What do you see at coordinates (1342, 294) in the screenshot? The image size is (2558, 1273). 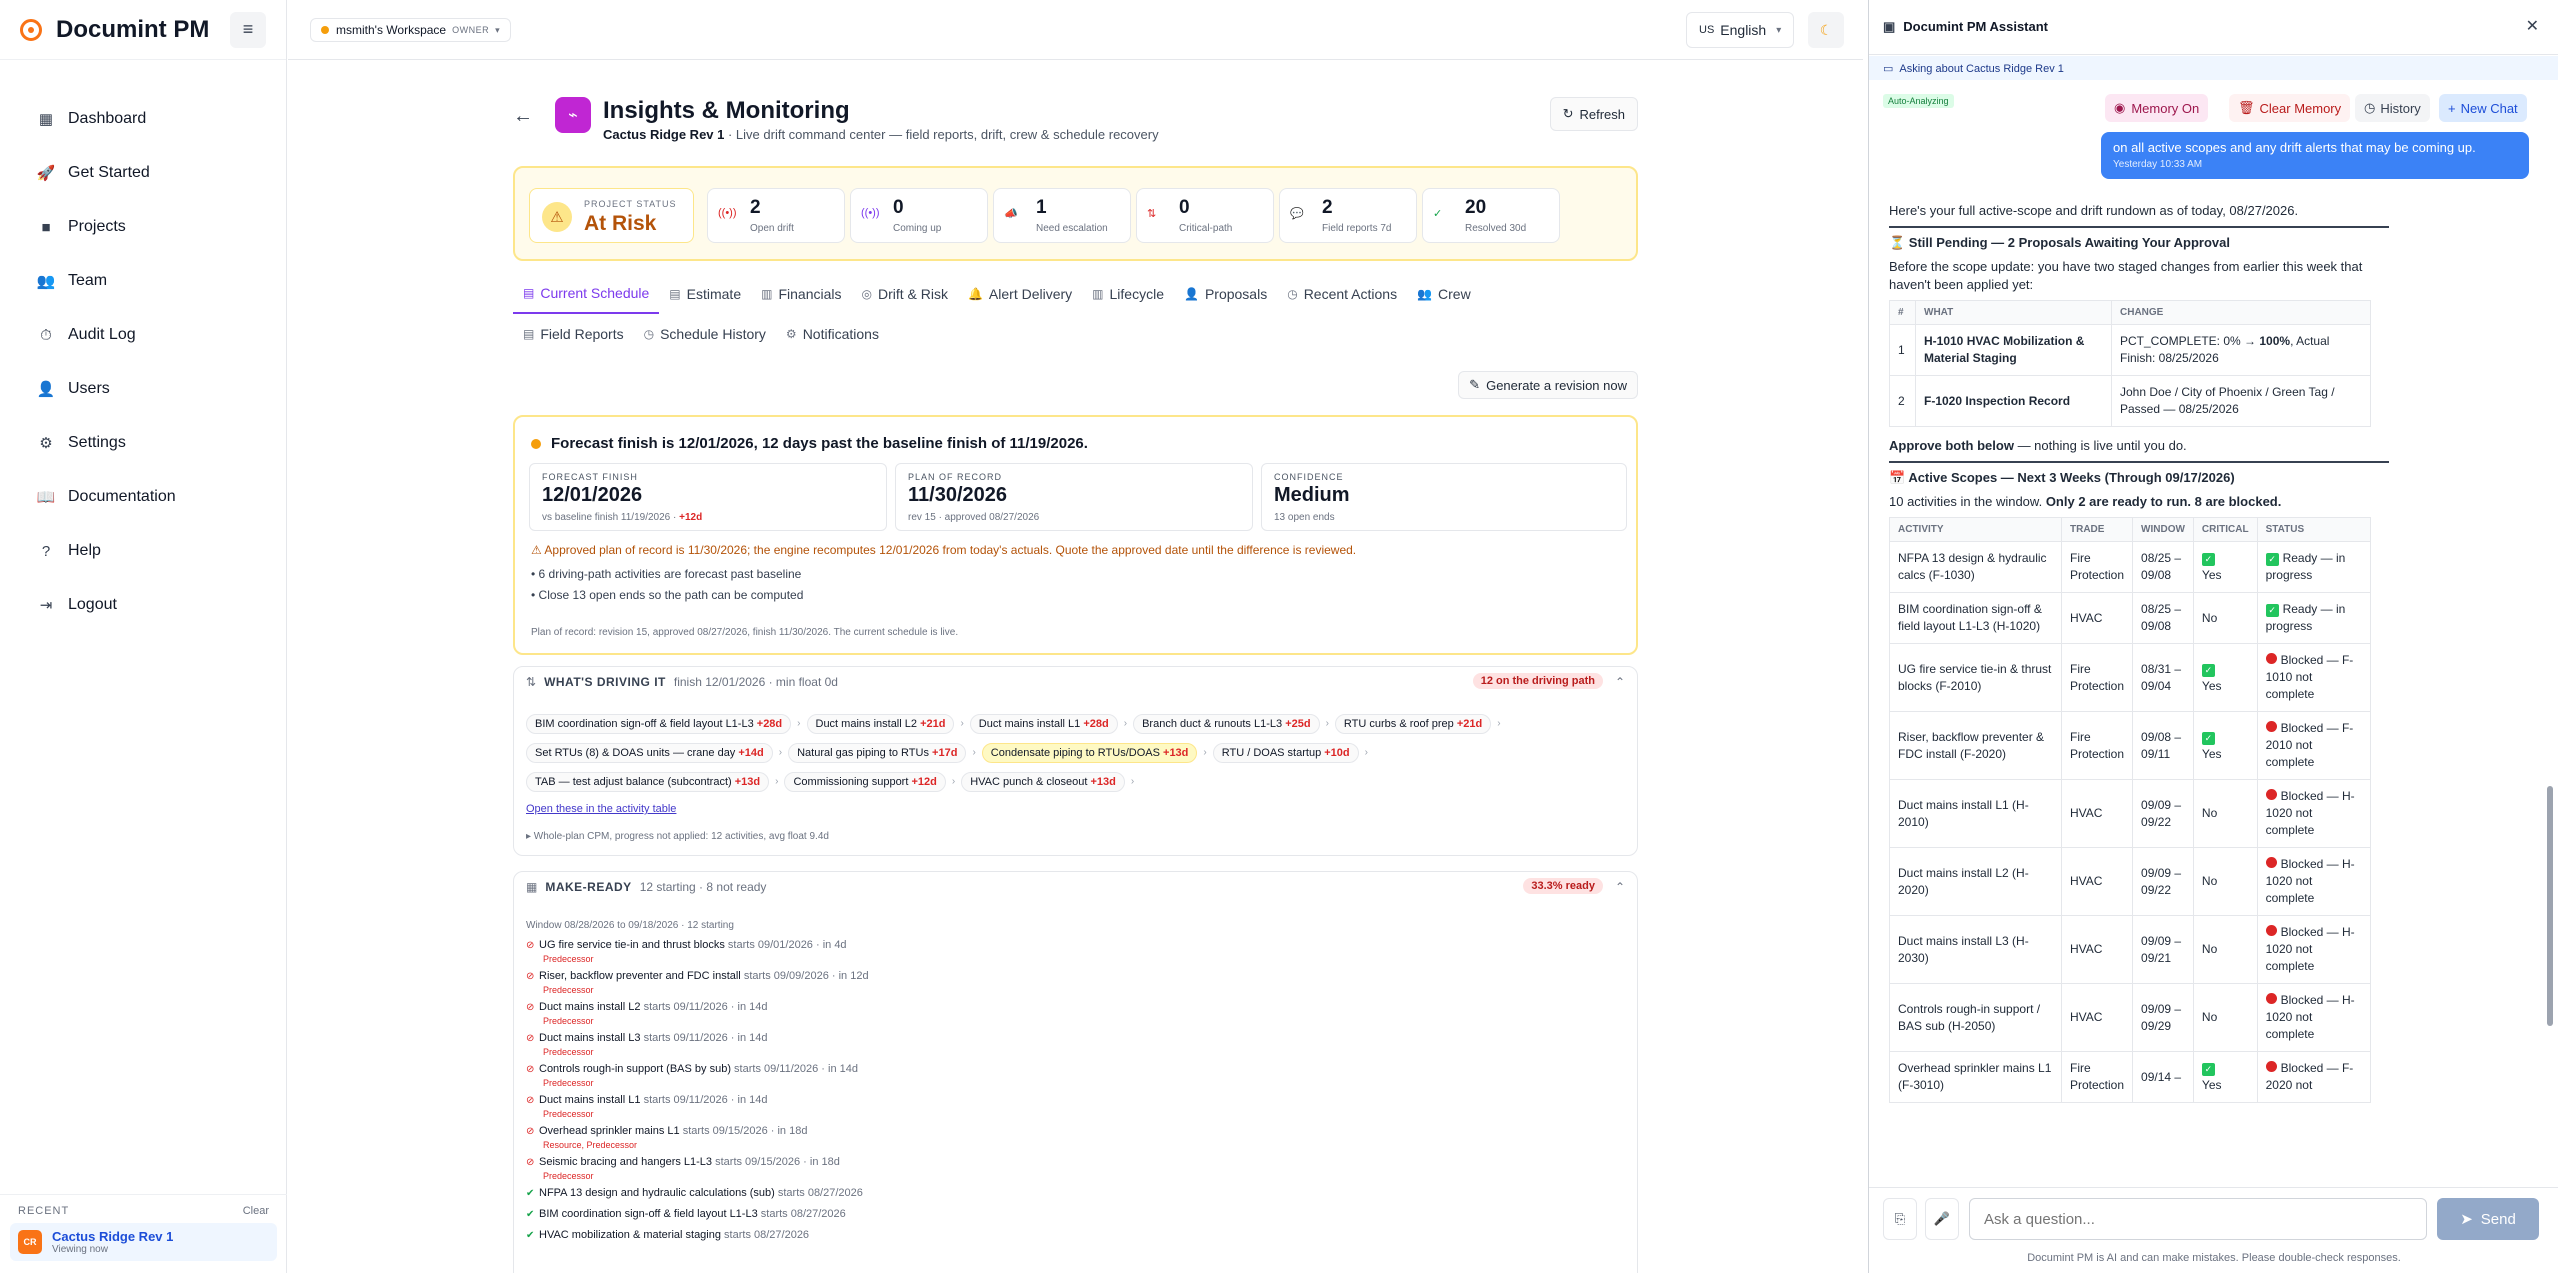 I see `tab-recent-actions: ◷ Recent Actions` at bounding box center [1342, 294].